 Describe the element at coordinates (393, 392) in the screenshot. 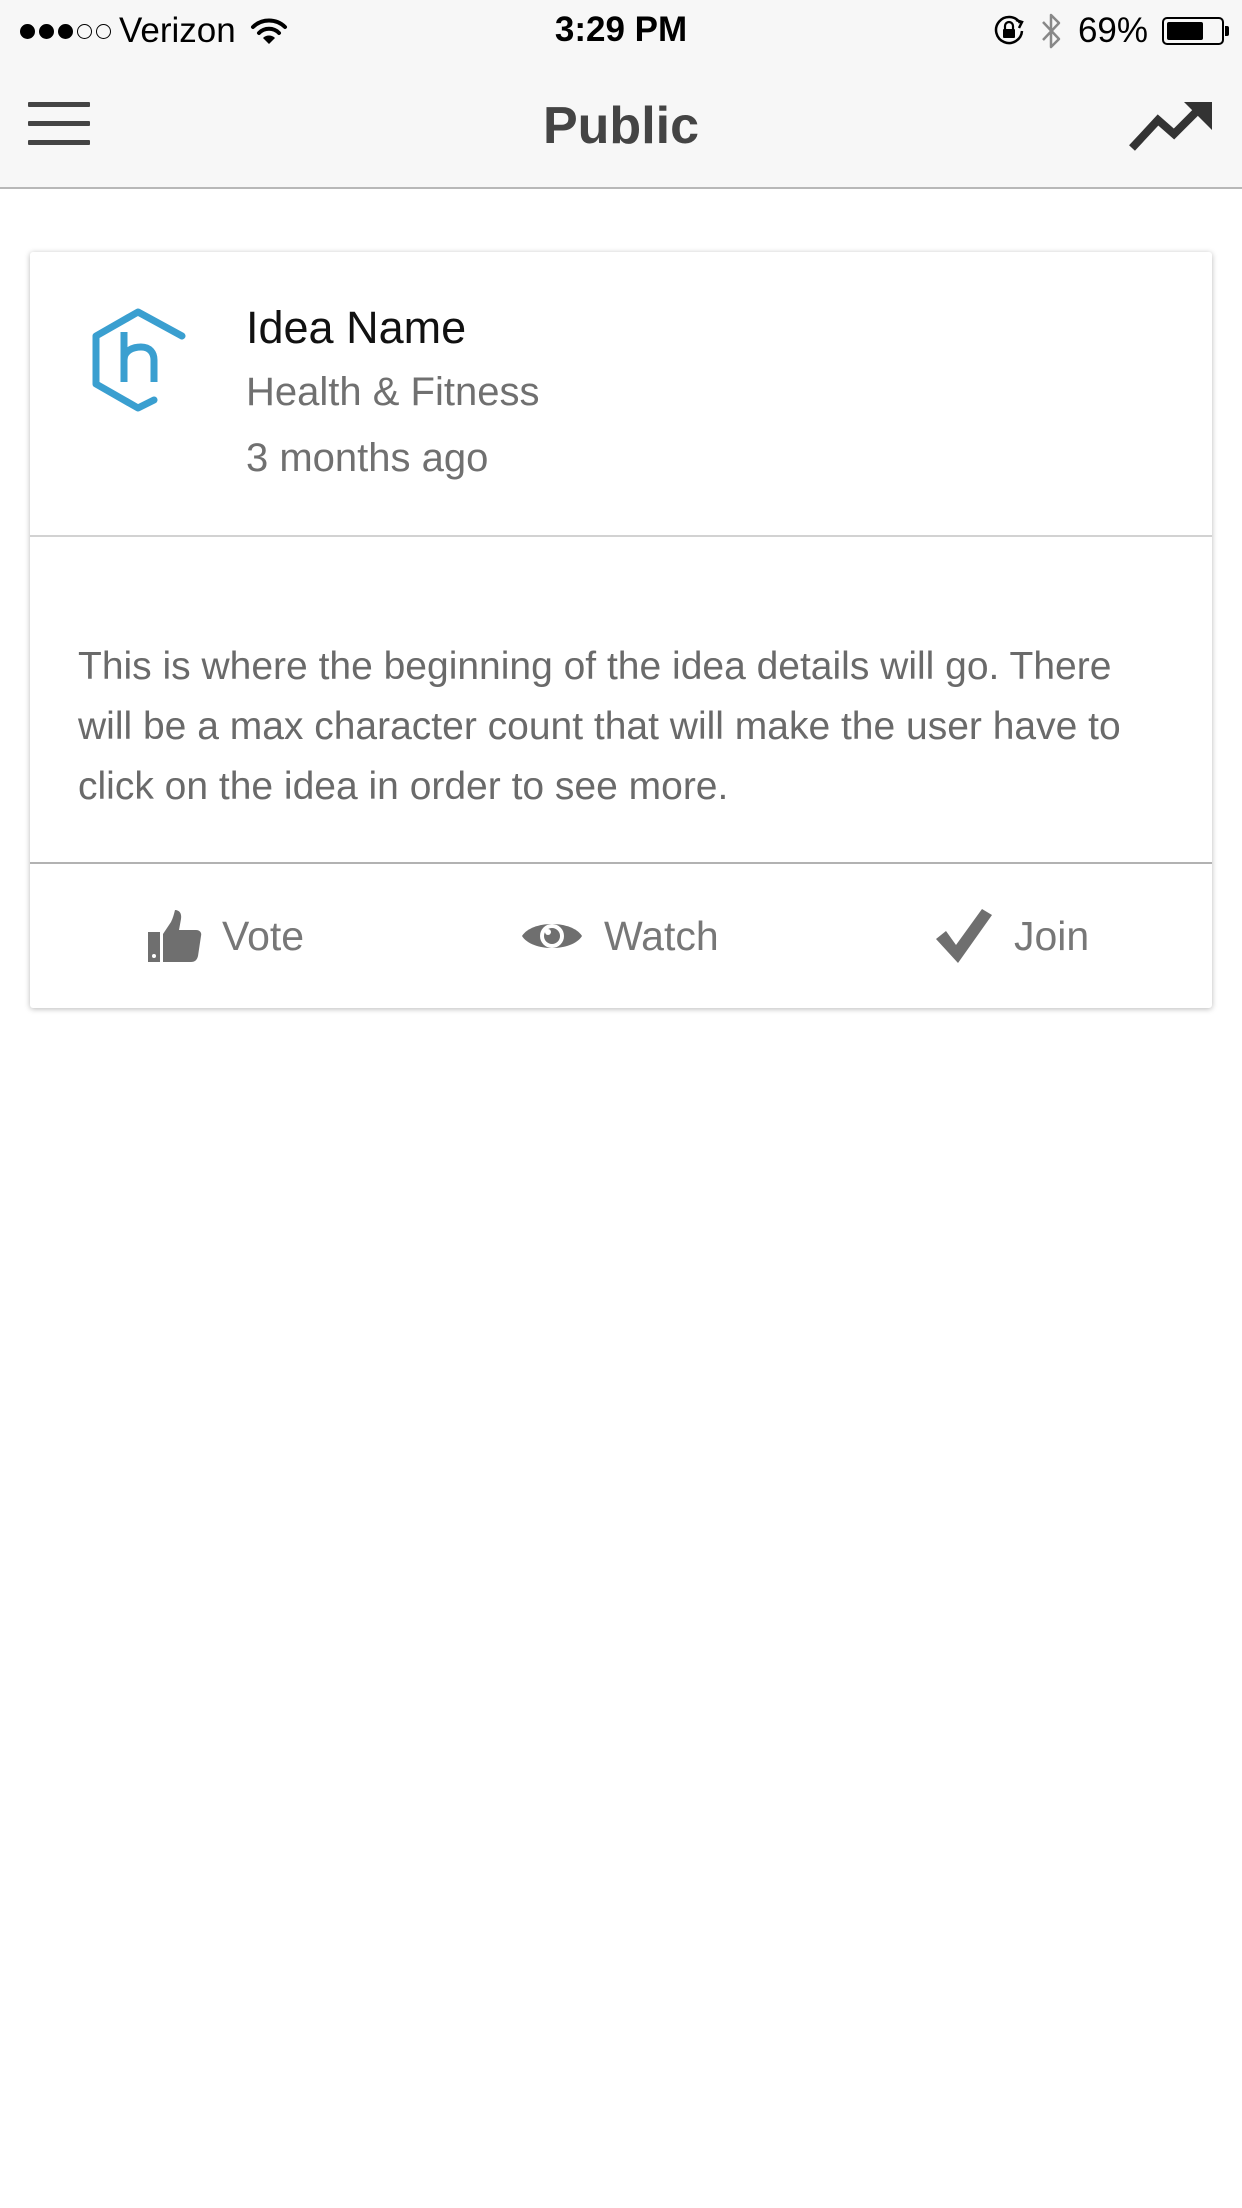

I see `idea-category: Health & Fitness` at that location.